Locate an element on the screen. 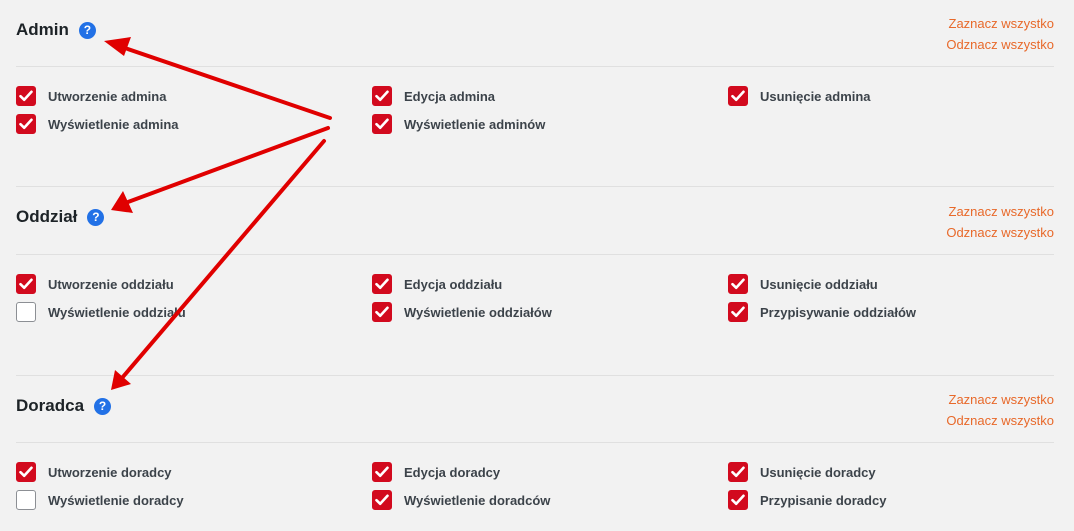 Image resolution: width=1074 pixels, height=531 pixels. permission-checkbox-item: Wyświetlenie oddziałów is located at coordinates (462, 312).